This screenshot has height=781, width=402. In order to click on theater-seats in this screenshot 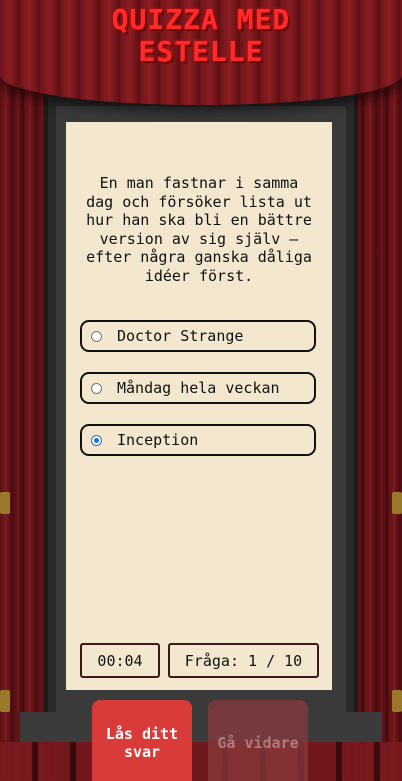, I will do `click(201, 761)`.